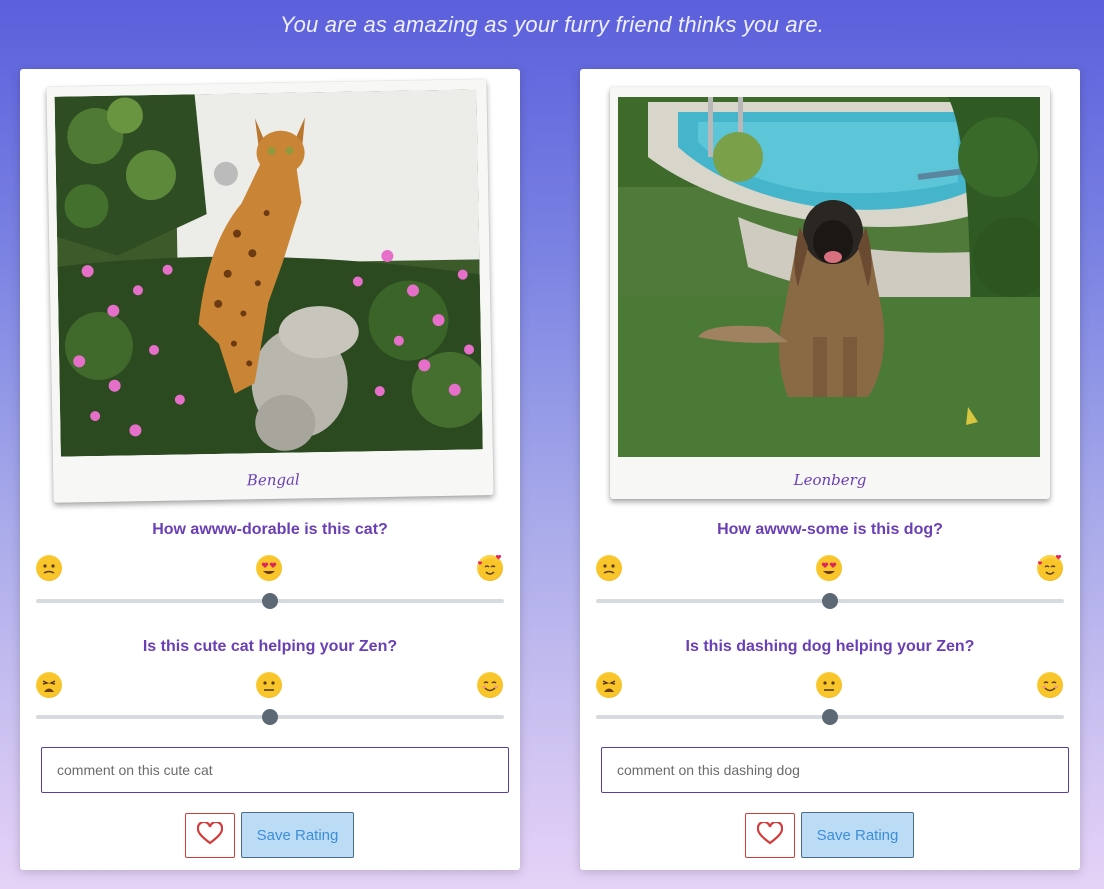  Describe the element at coordinates (830, 480) in the screenshot. I see `pet-caption: Leonberg` at that location.